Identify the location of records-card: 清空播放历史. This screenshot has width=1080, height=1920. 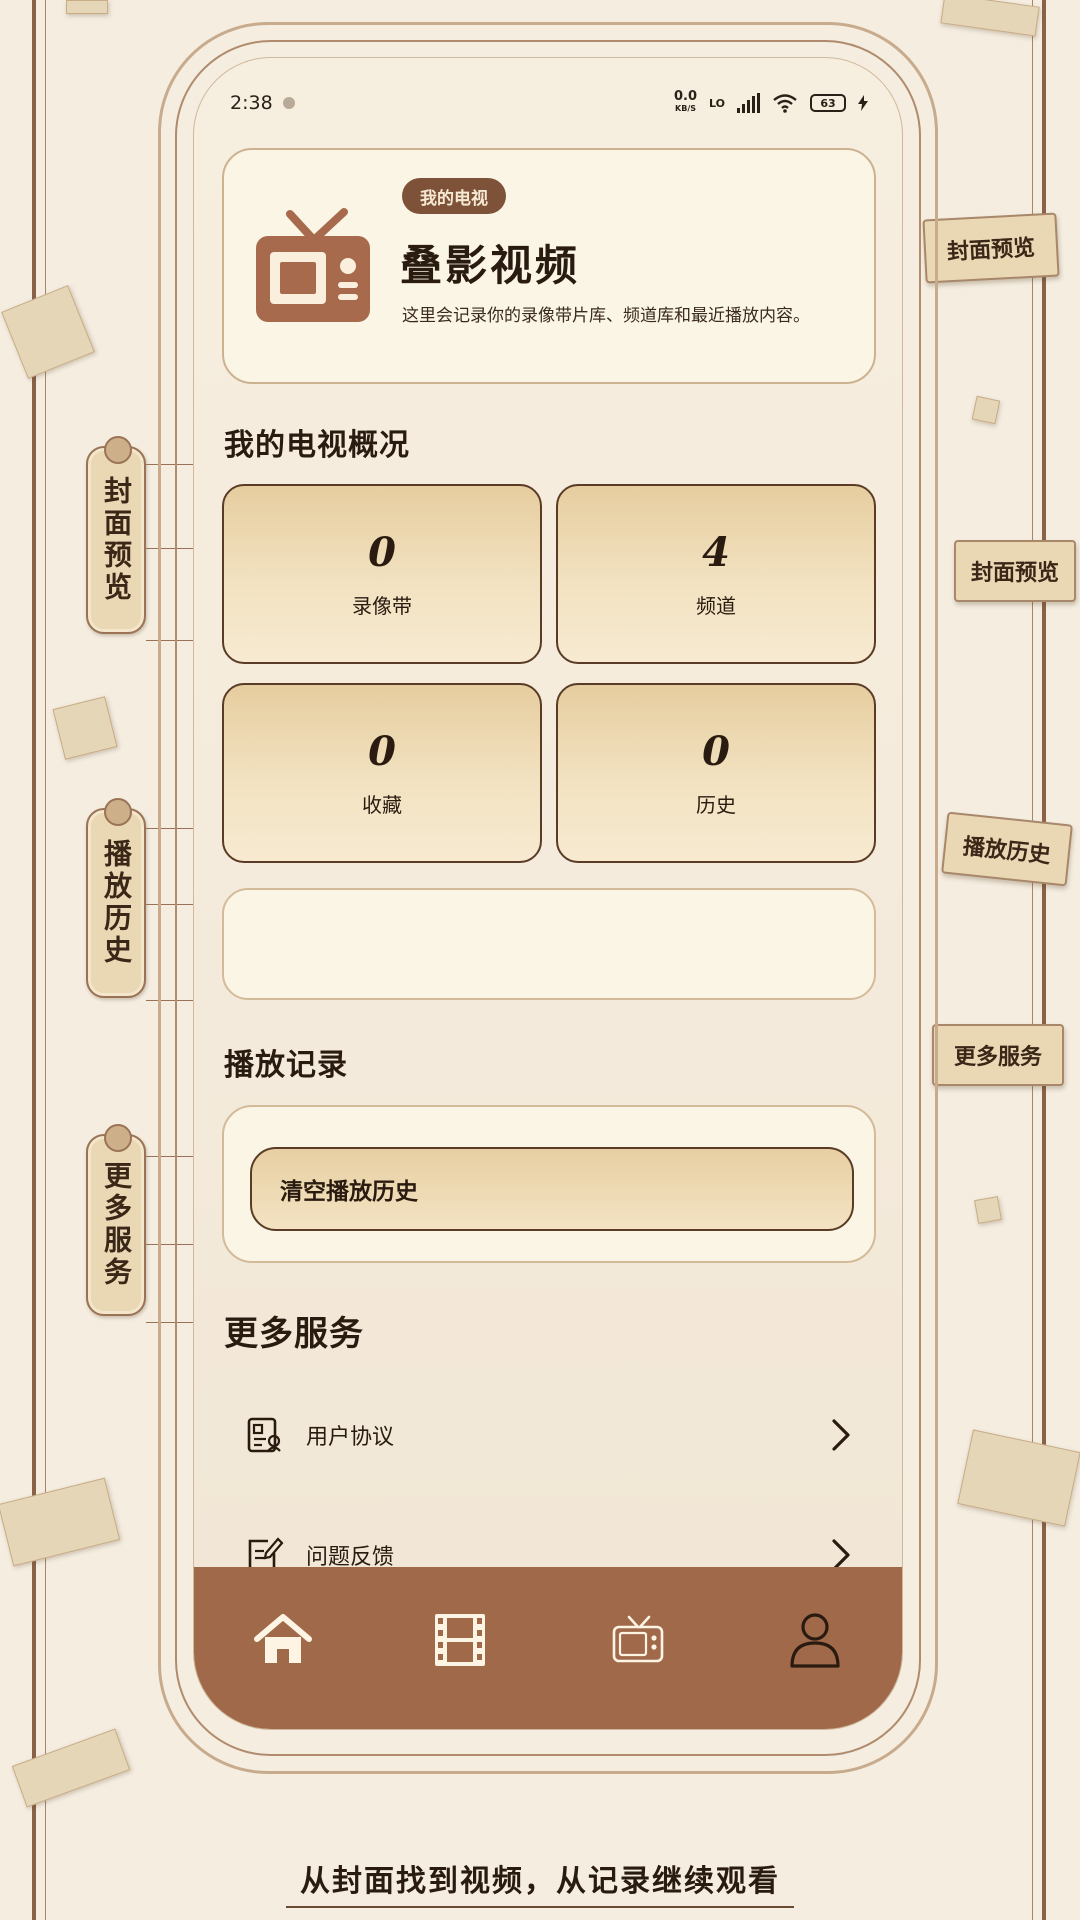
(549, 1184).